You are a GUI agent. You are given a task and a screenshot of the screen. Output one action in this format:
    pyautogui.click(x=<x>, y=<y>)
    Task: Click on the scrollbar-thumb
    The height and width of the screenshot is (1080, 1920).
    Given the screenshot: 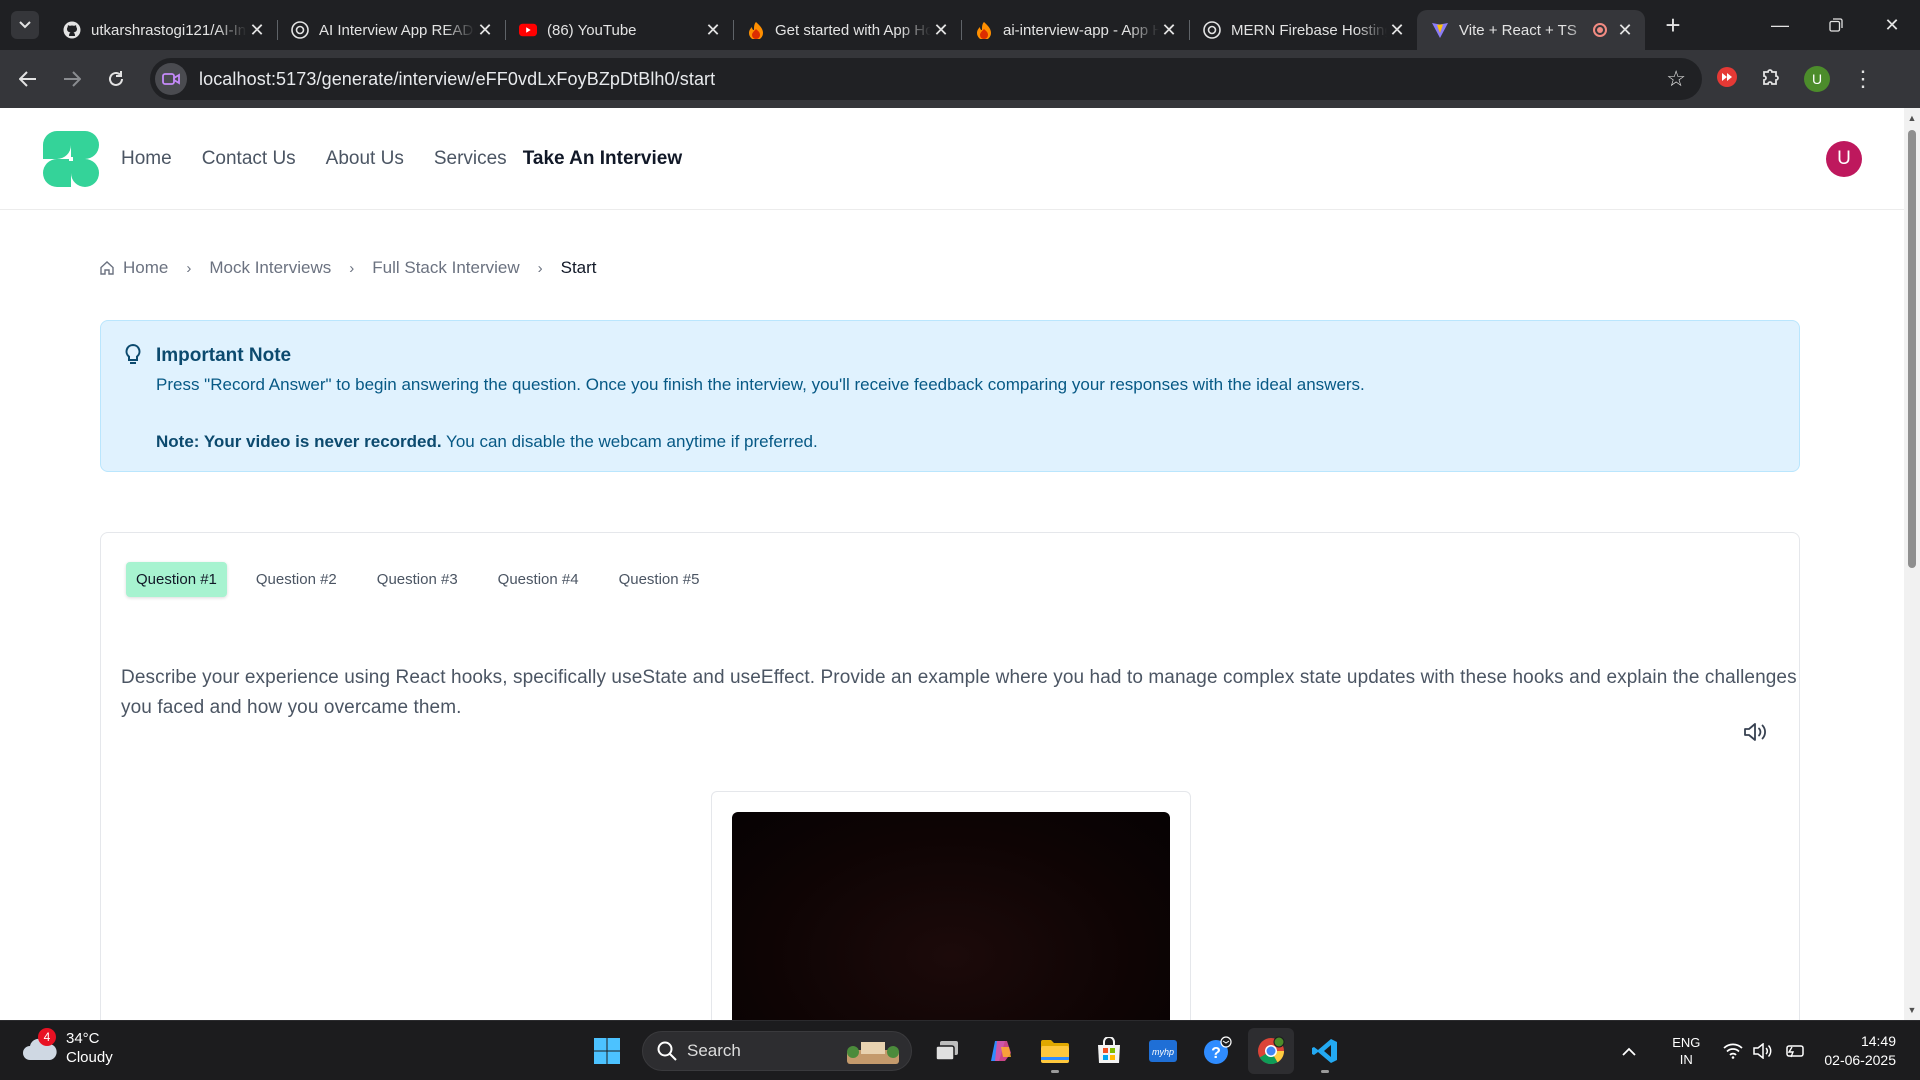 What is the action you would take?
    pyautogui.click(x=1912, y=349)
    